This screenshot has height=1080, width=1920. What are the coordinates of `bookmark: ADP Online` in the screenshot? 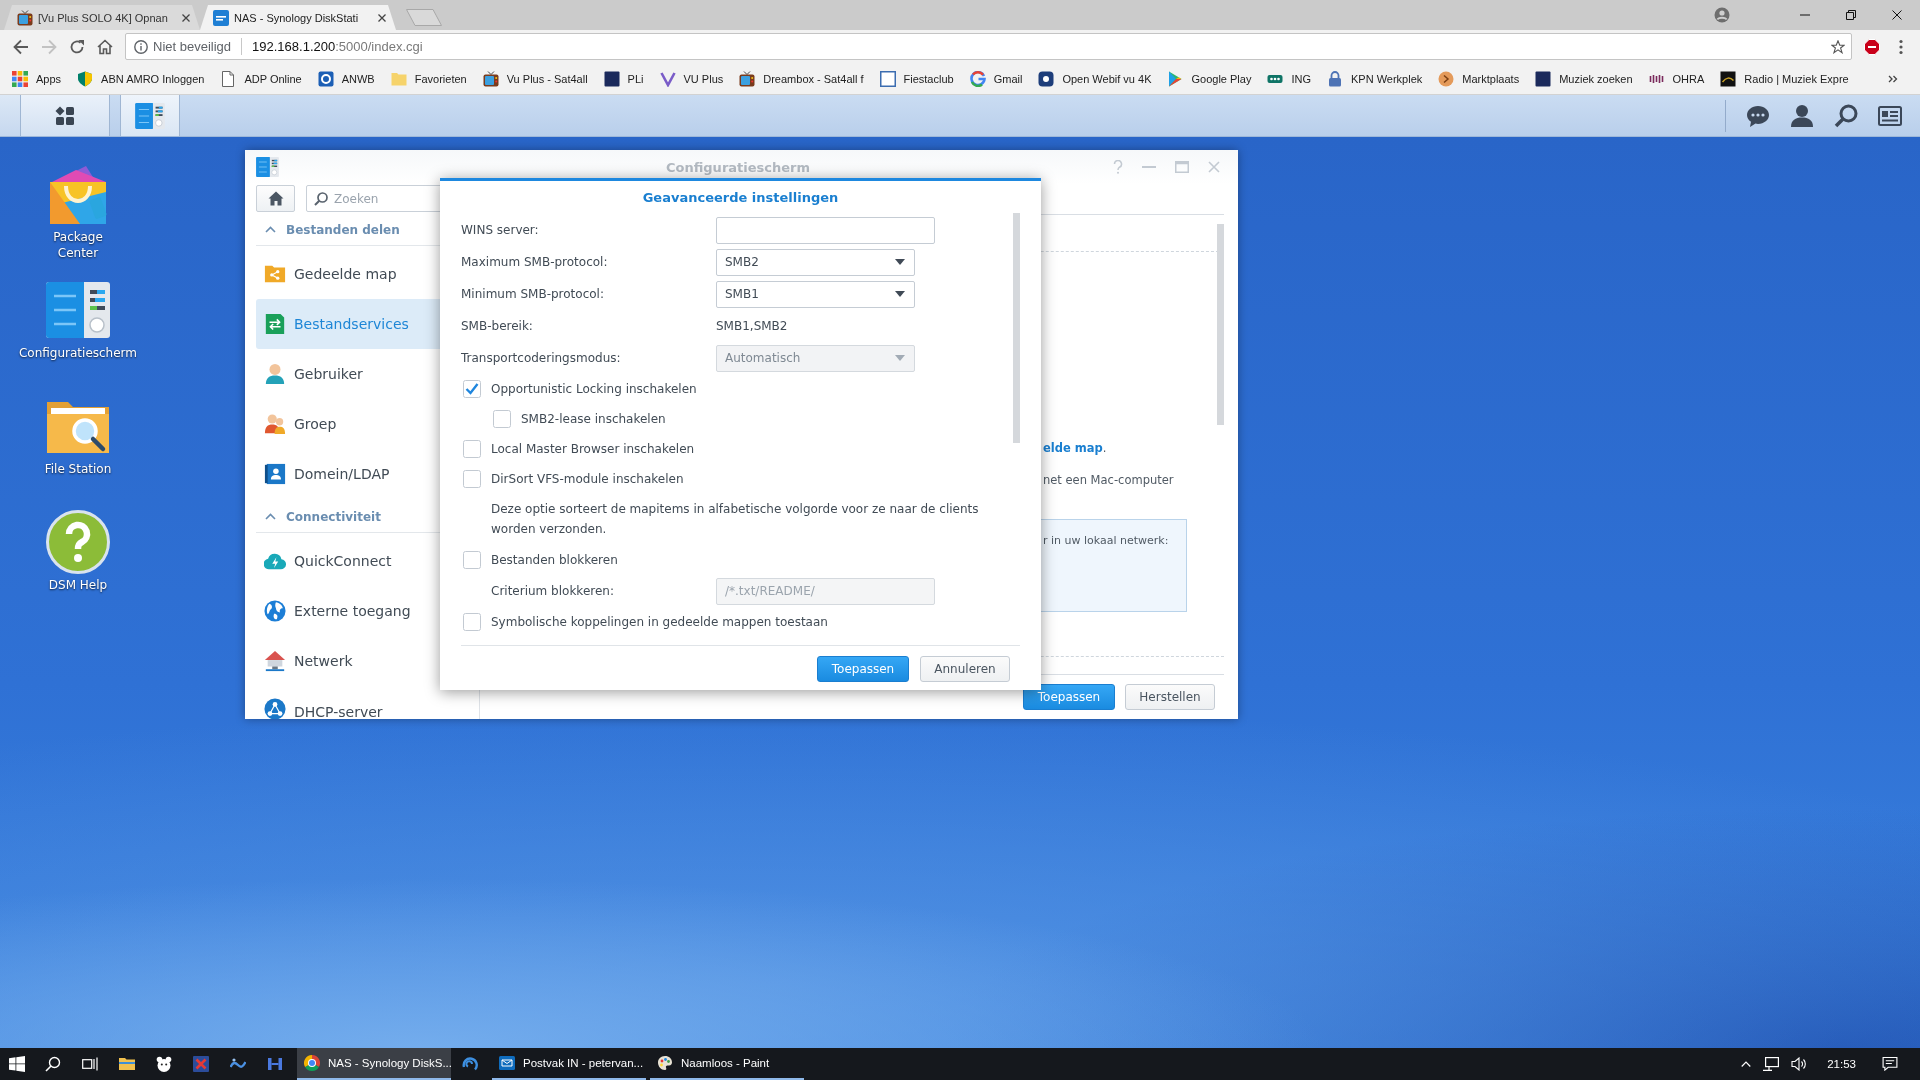 It's located at (261, 78).